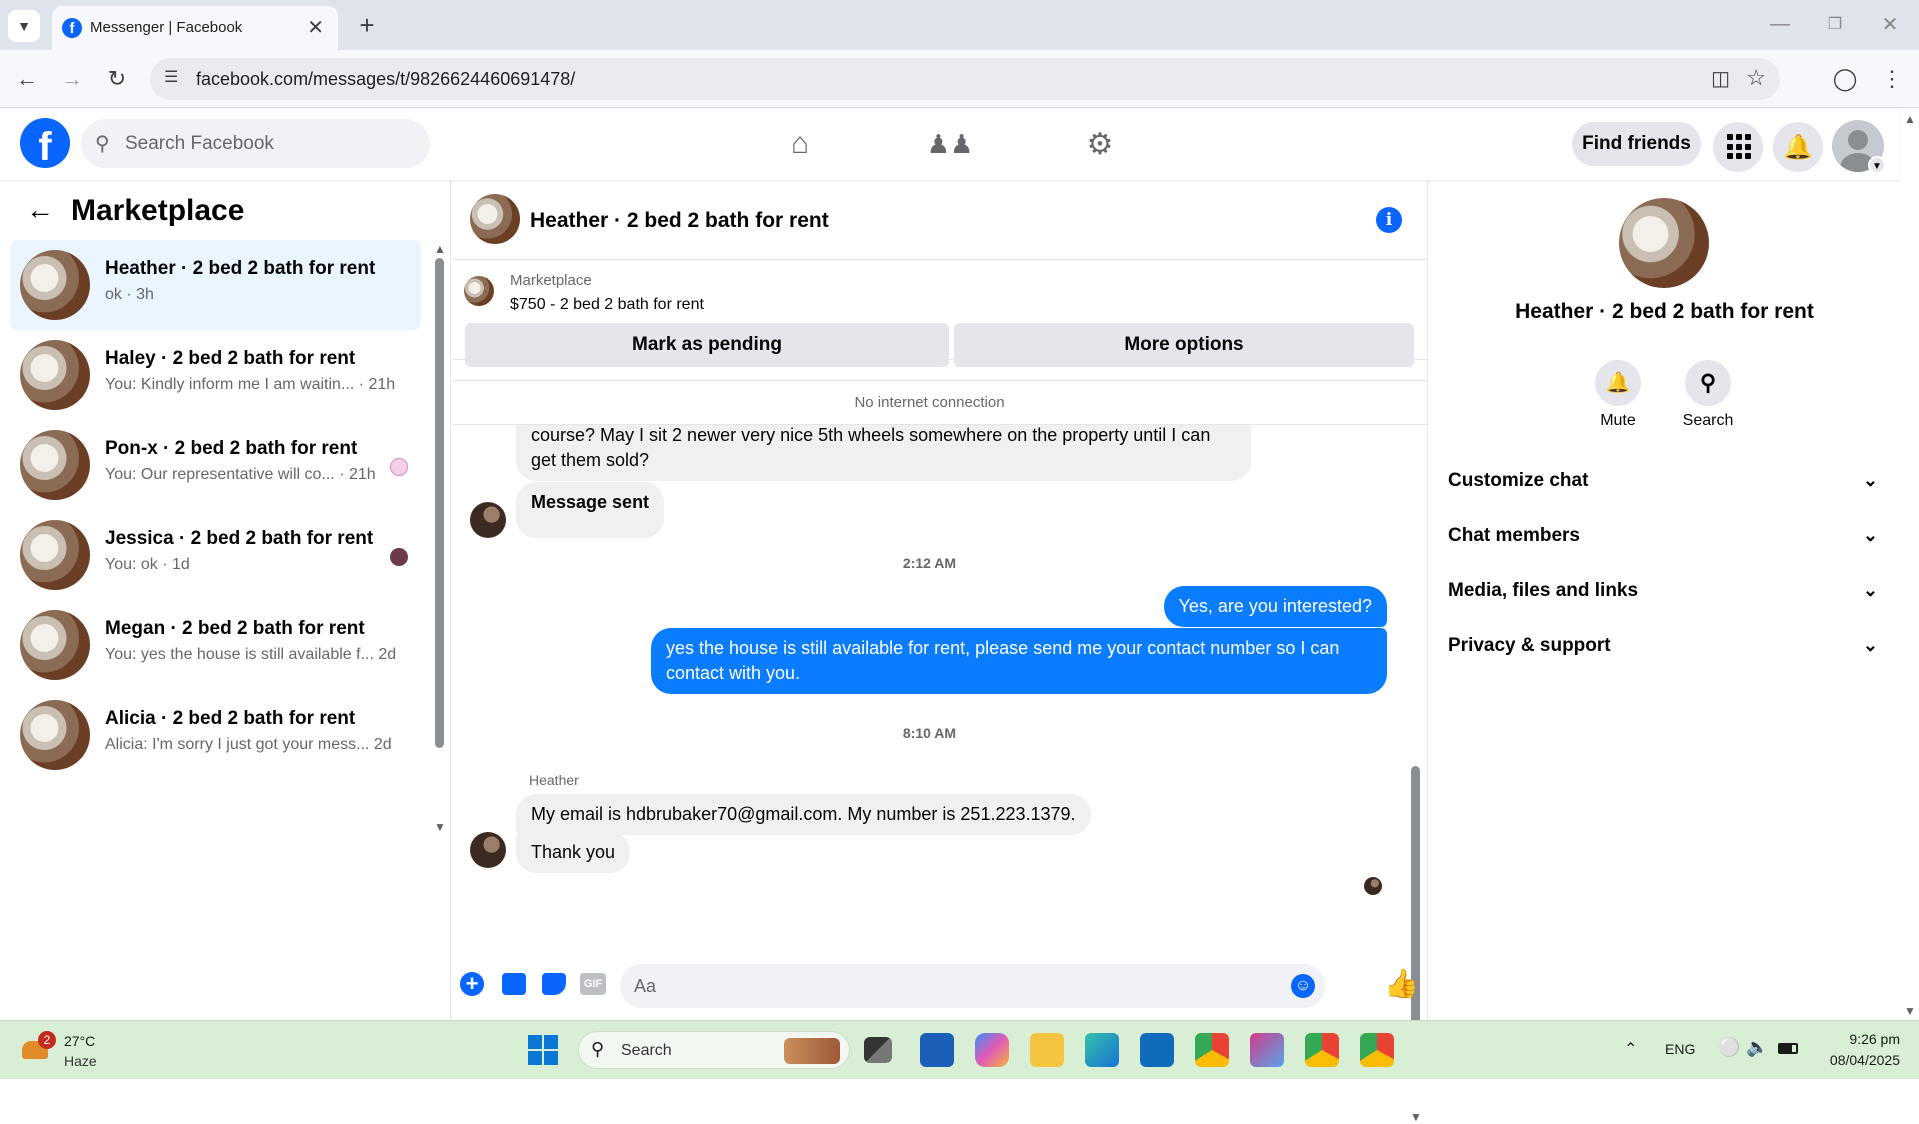 This screenshot has height=1124, width=1919. I want to click on battery-icon, so click(1788, 1048).